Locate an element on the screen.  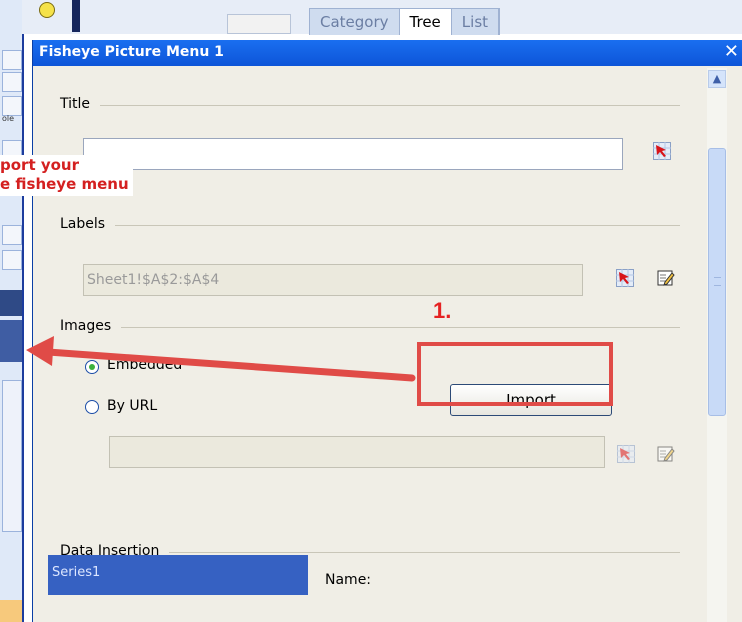
step-number-label: 1. is located at coordinates (442, 310).